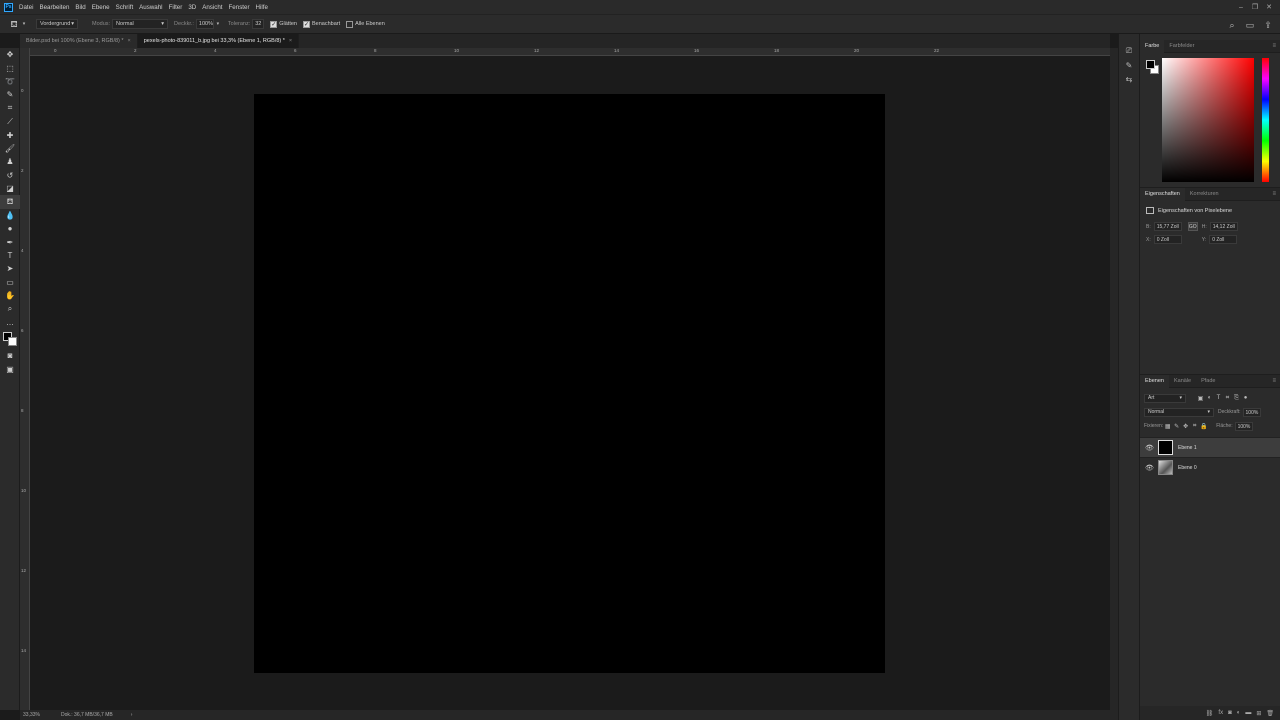 The width and height of the screenshot is (1280, 720). I want to click on history-panel-icon: ⎚, so click(1129, 51).